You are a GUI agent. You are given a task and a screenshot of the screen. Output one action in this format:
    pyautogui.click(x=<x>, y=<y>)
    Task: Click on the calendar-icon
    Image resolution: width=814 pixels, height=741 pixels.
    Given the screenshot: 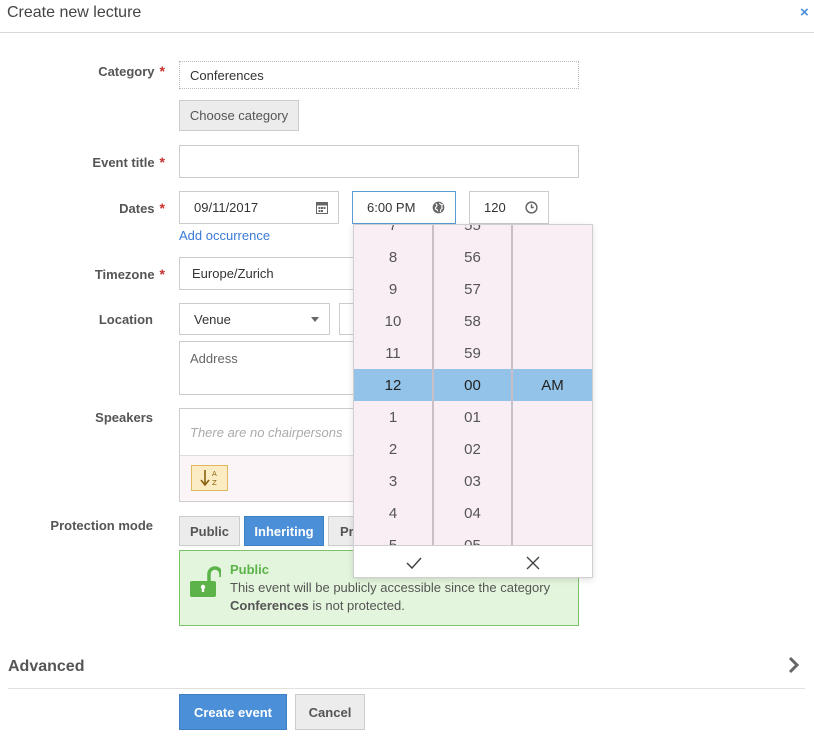 What is the action you would take?
    pyautogui.click(x=322, y=207)
    